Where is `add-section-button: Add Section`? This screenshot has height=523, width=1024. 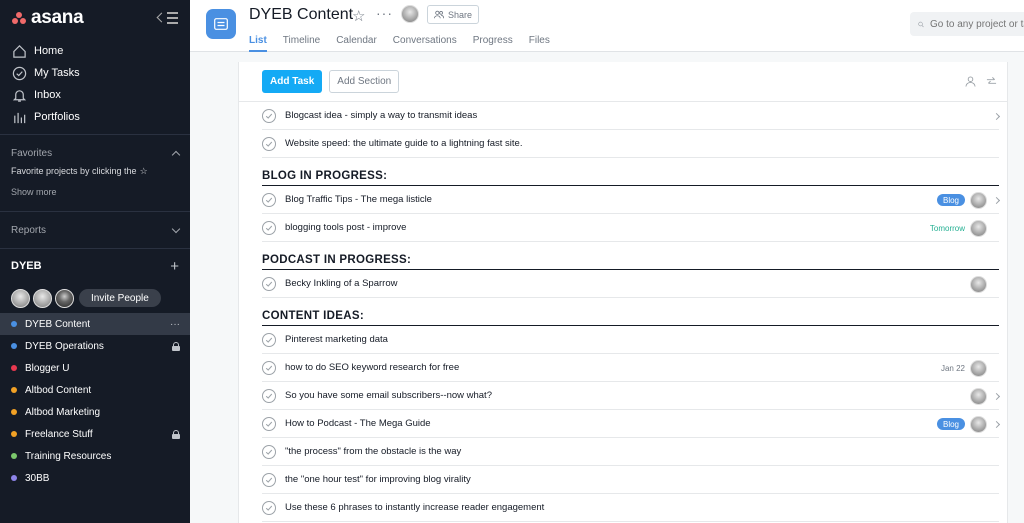
add-section-button: Add Section is located at coordinates (364, 81).